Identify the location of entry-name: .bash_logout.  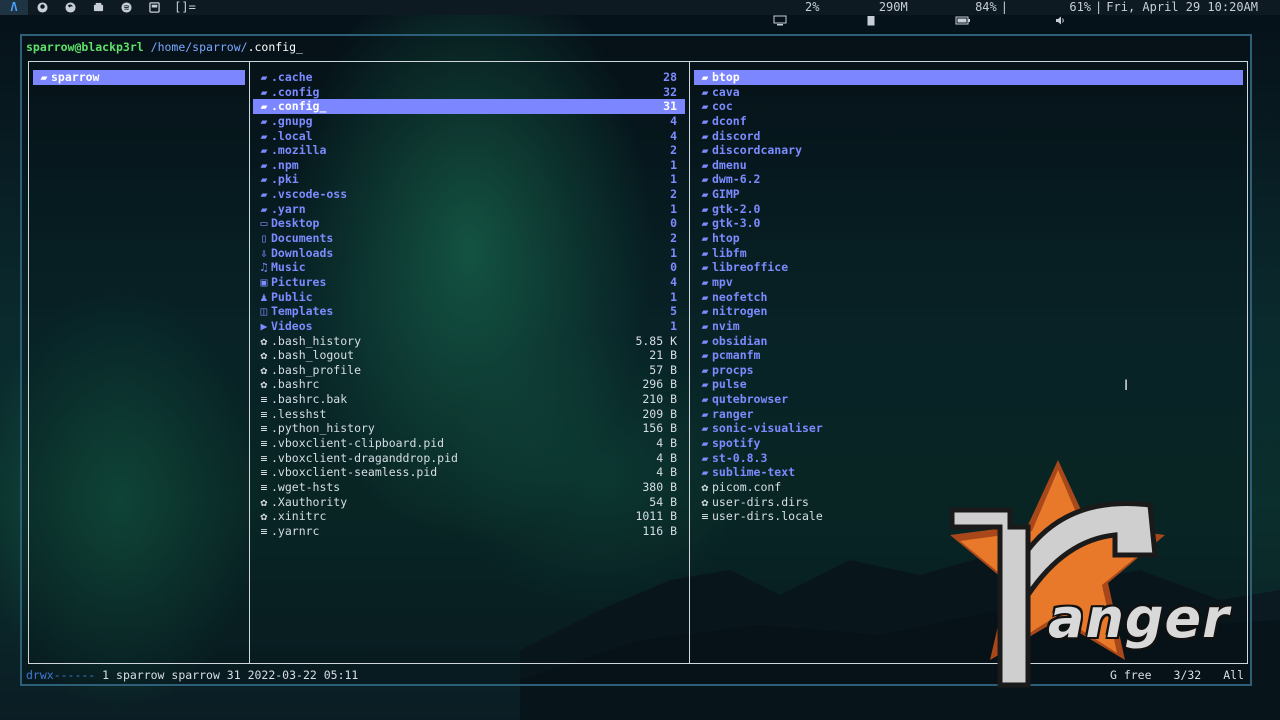
(313, 355).